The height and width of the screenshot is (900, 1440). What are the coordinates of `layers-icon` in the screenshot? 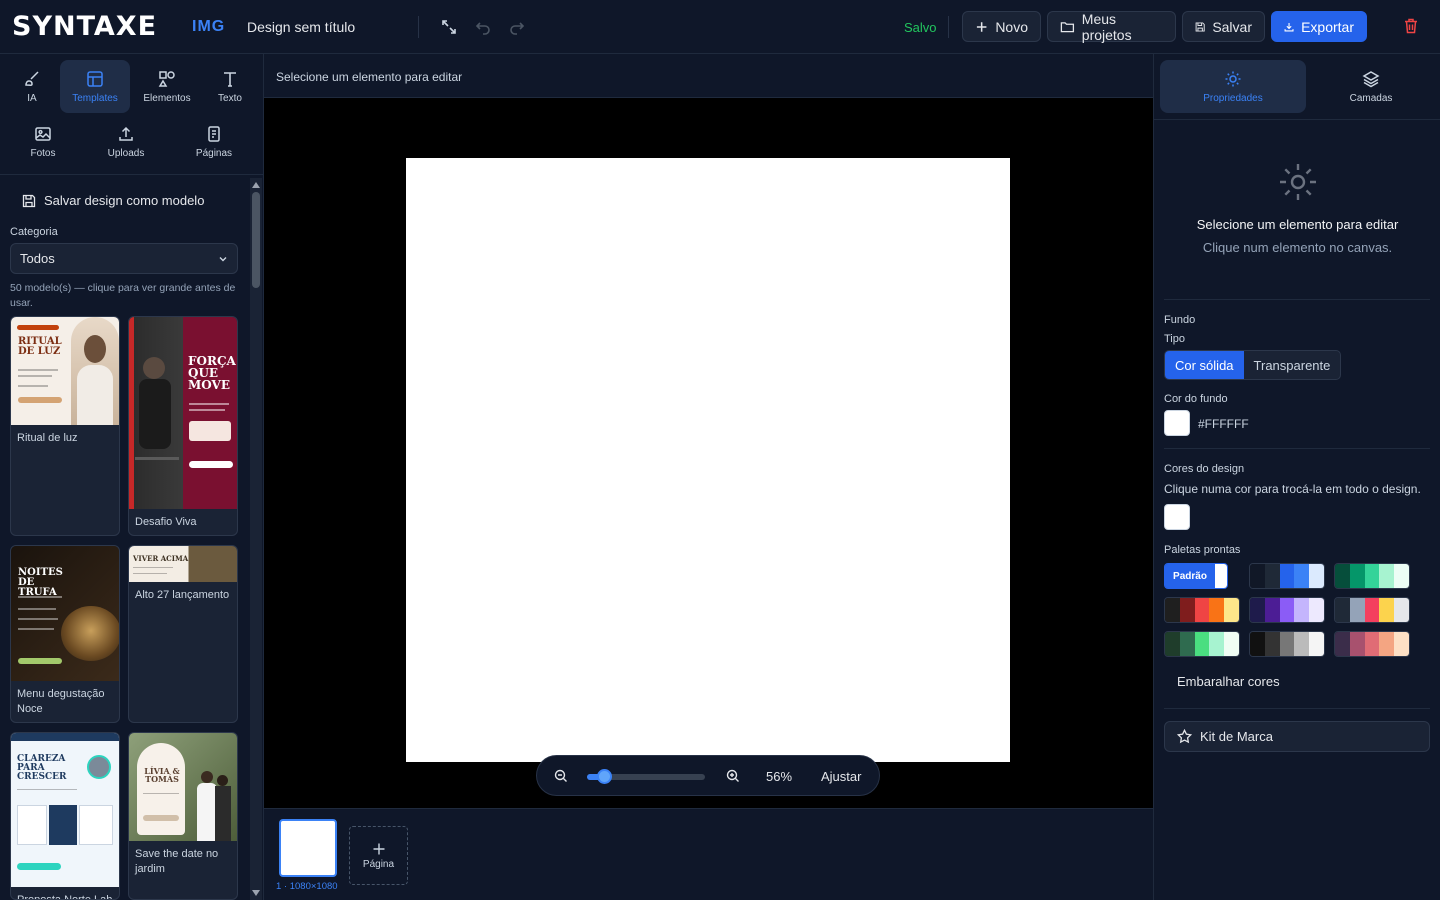 It's located at (1371, 78).